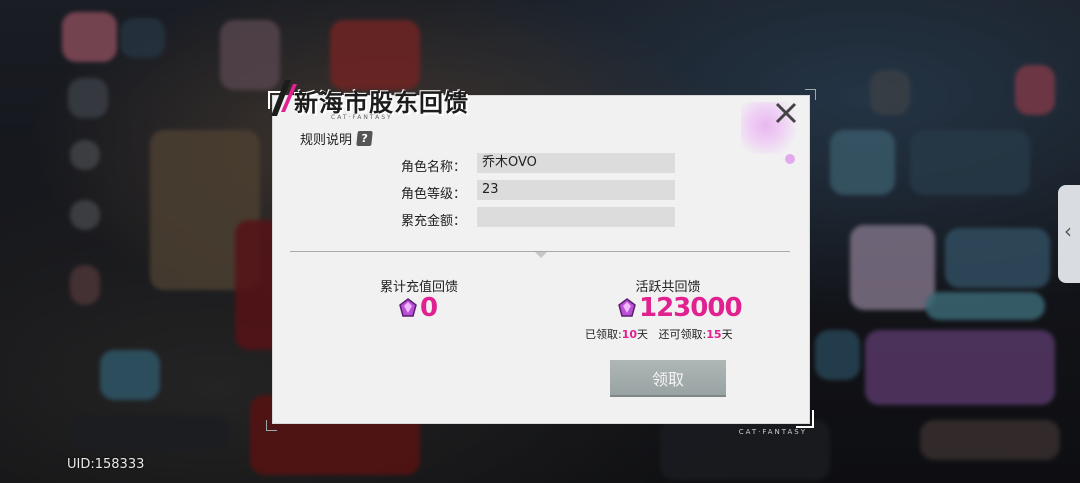 This screenshot has height=483, width=1080. Describe the element at coordinates (629, 334) in the screenshot. I see `claimed-days: 10` at that location.